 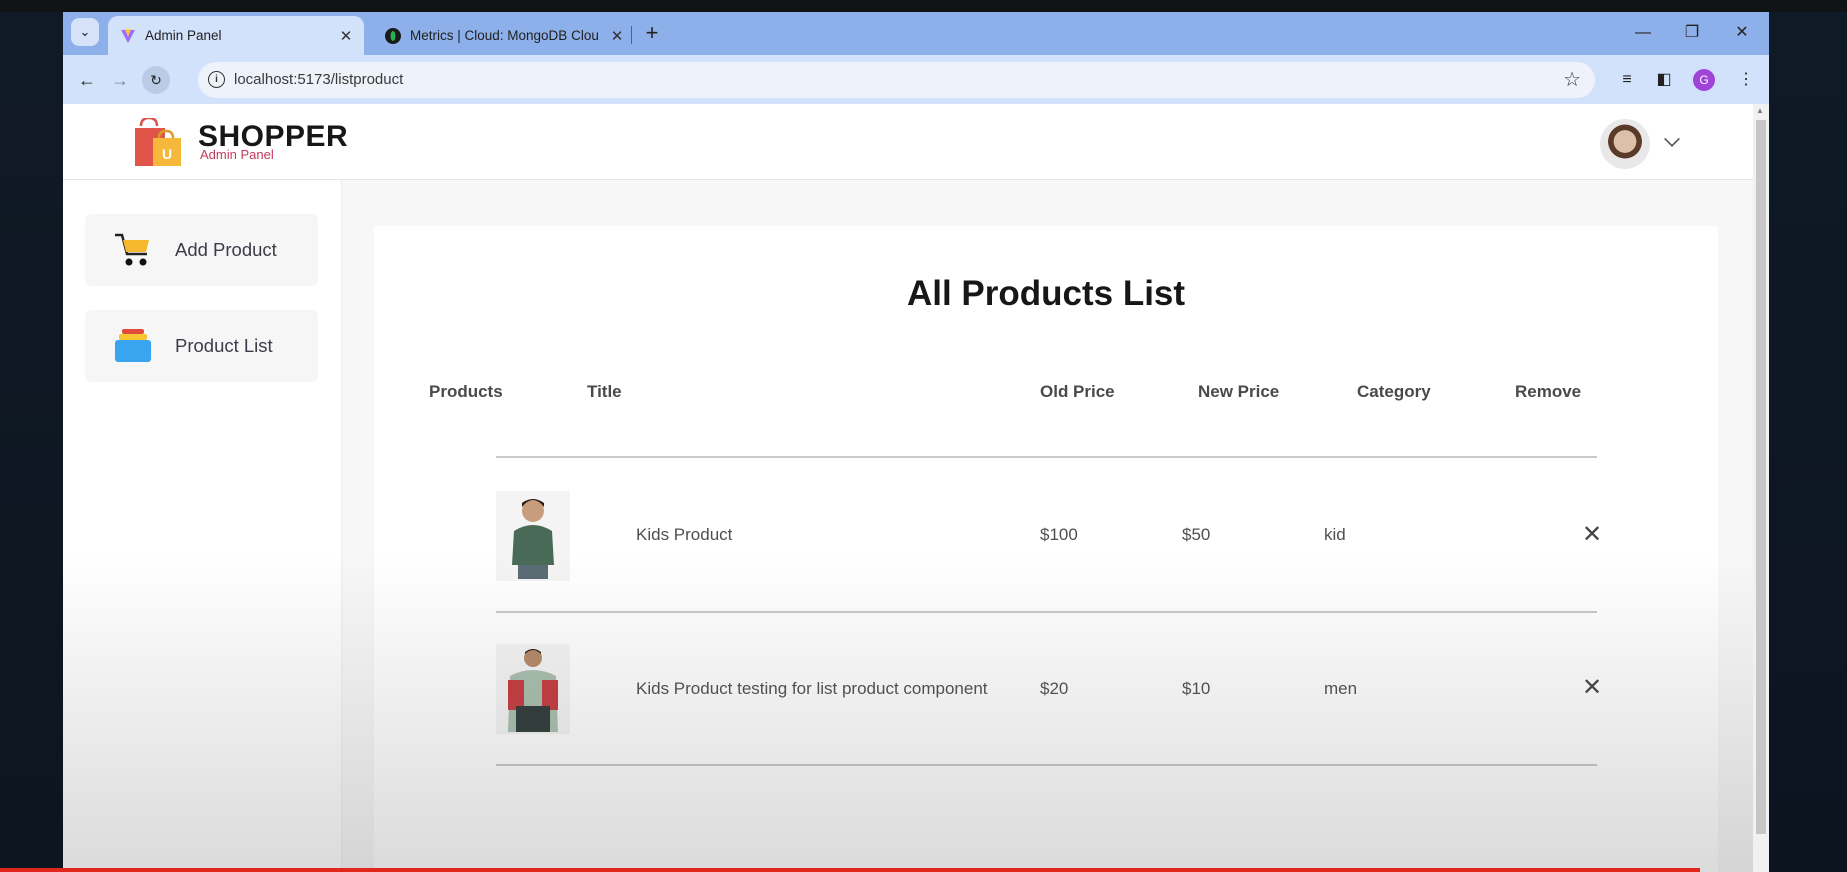 What do you see at coordinates (1548, 391) in the screenshot?
I see `column-header-remove: Remove` at bounding box center [1548, 391].